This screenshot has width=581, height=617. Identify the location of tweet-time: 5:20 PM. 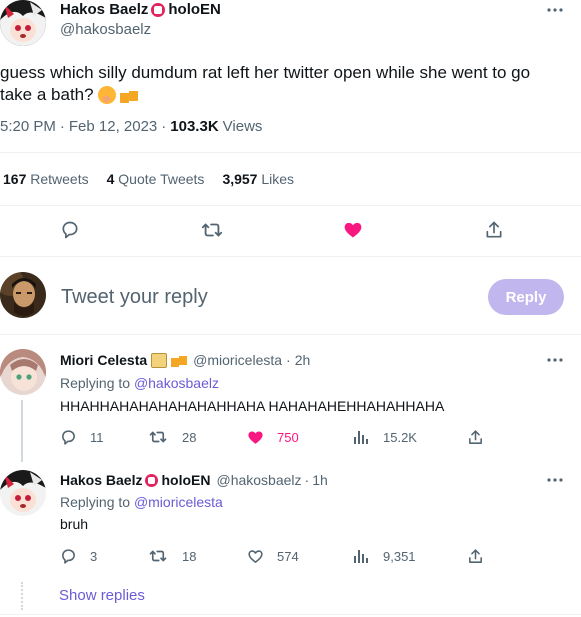
(28, 126).